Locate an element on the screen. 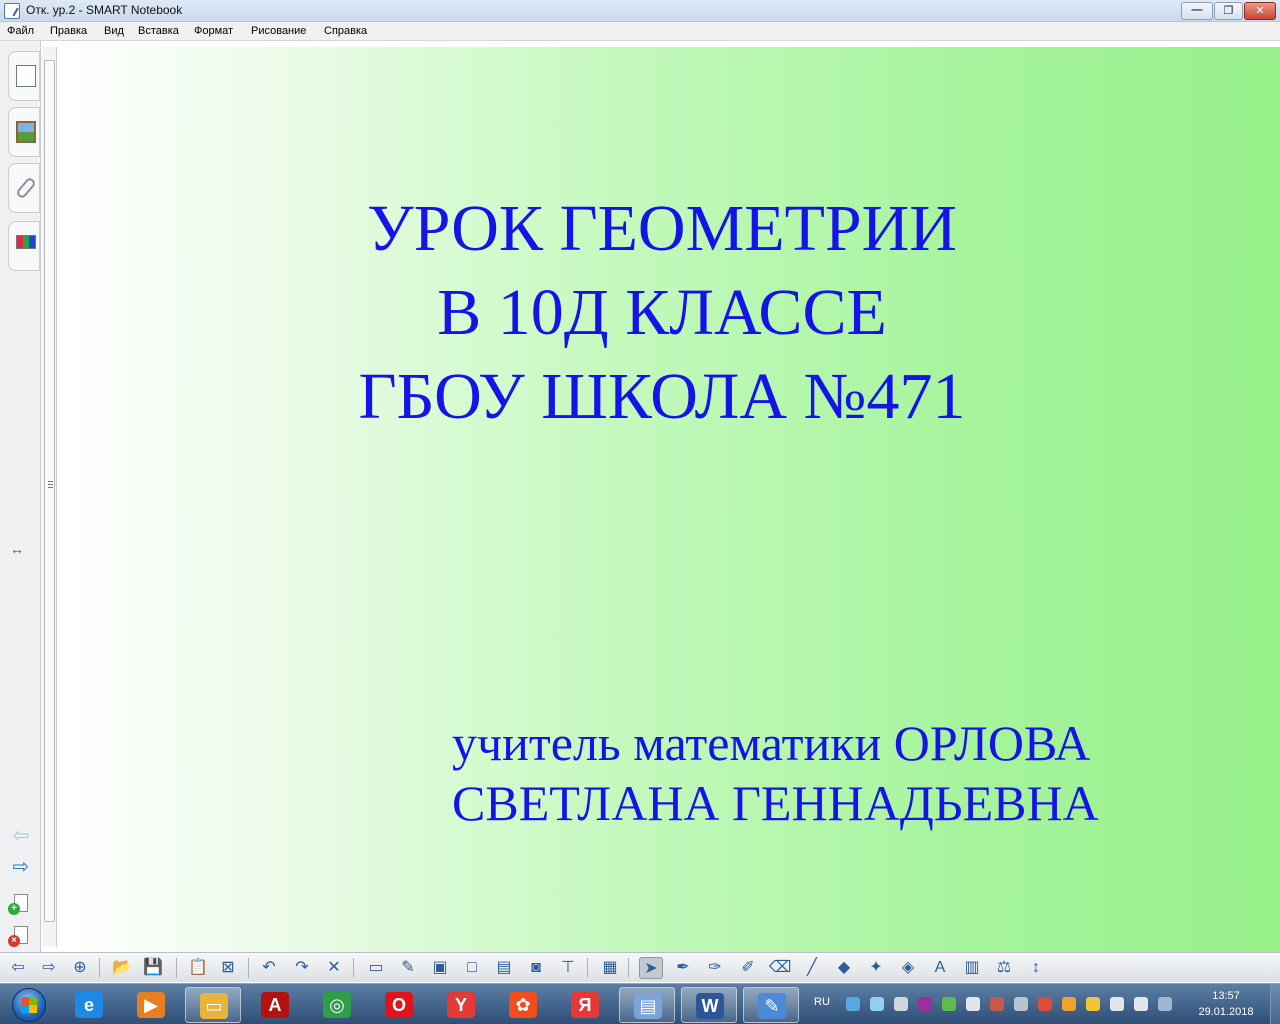 This screenshot has height=1024, width=1280. start-button is located at coordinates (28, 1005).